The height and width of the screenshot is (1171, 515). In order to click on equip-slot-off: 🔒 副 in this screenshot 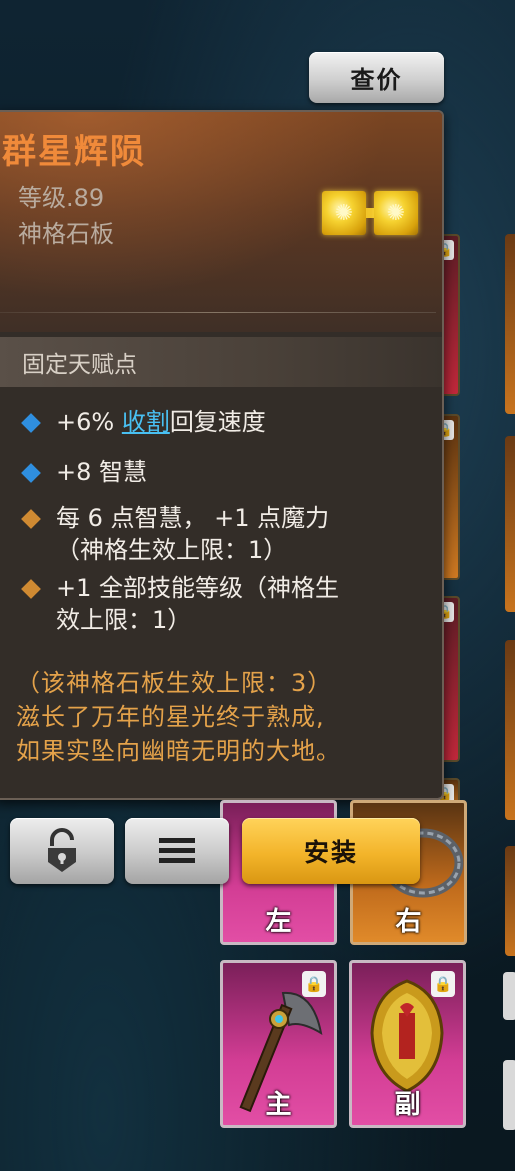, I will do `click(407, 1044)`.